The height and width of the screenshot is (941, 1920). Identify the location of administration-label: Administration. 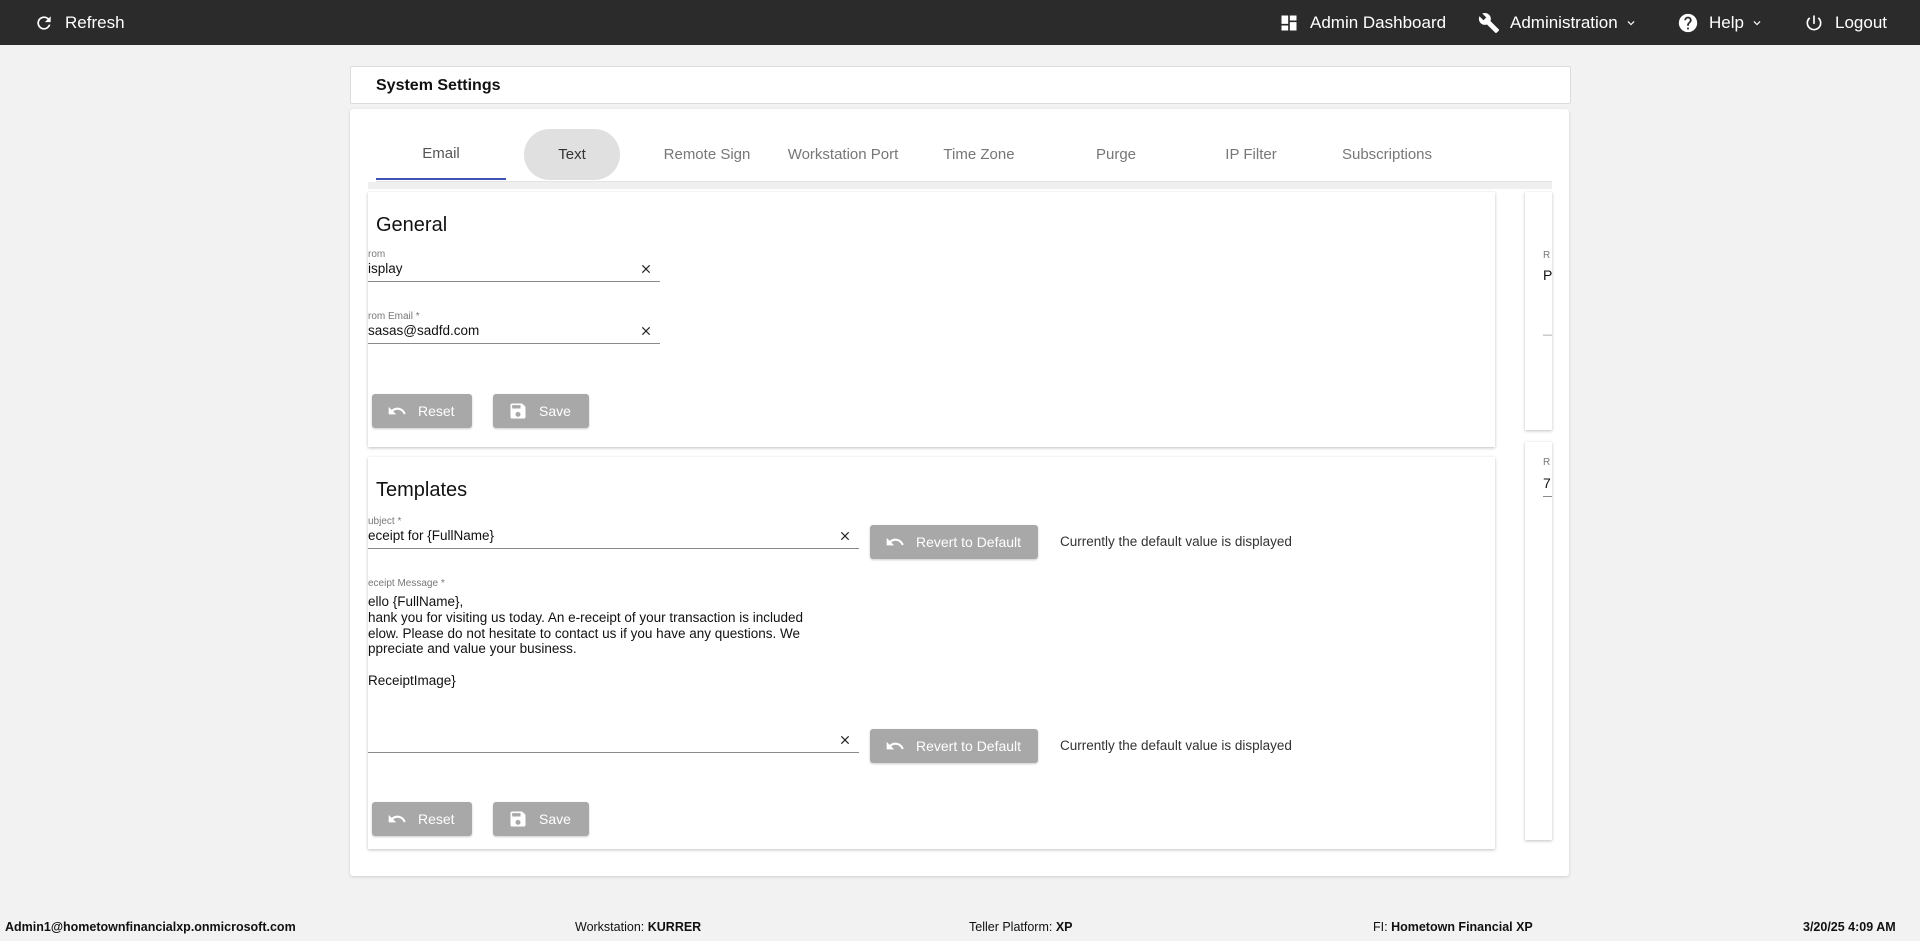
(1564, 22).